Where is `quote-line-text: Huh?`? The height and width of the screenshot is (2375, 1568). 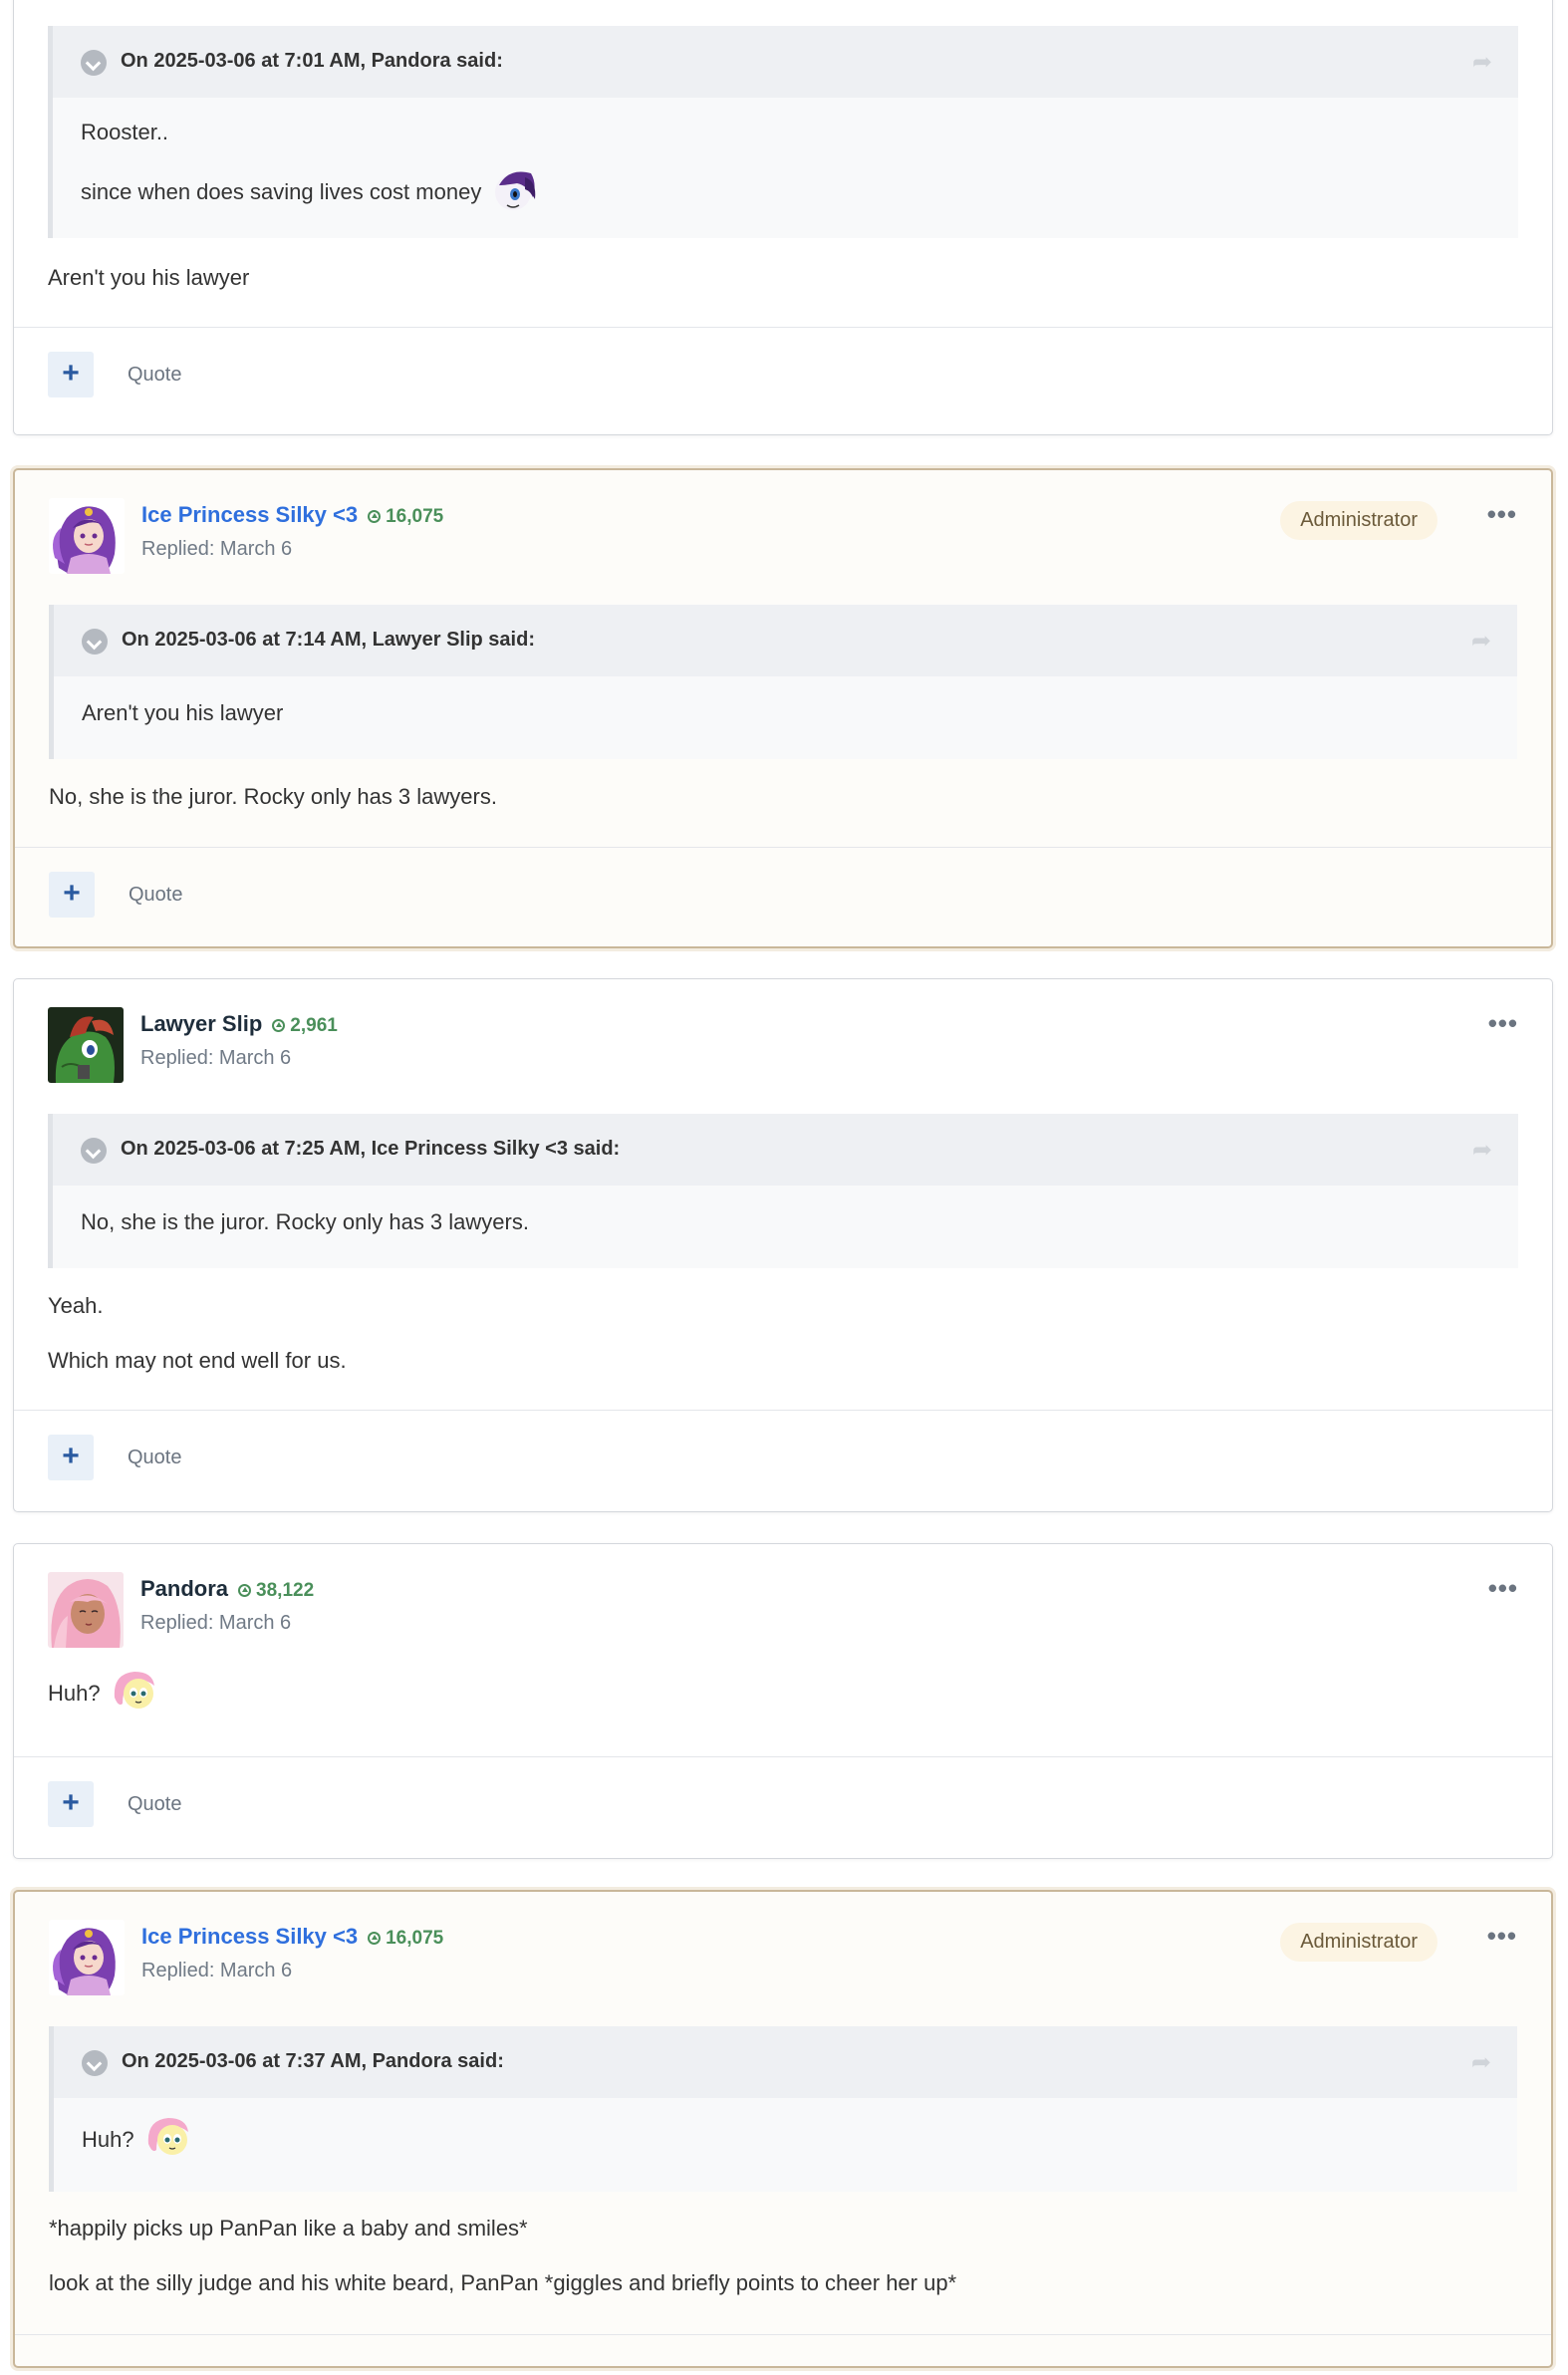 quote-line-text: Huh? is located at coordinates (108, 2139).